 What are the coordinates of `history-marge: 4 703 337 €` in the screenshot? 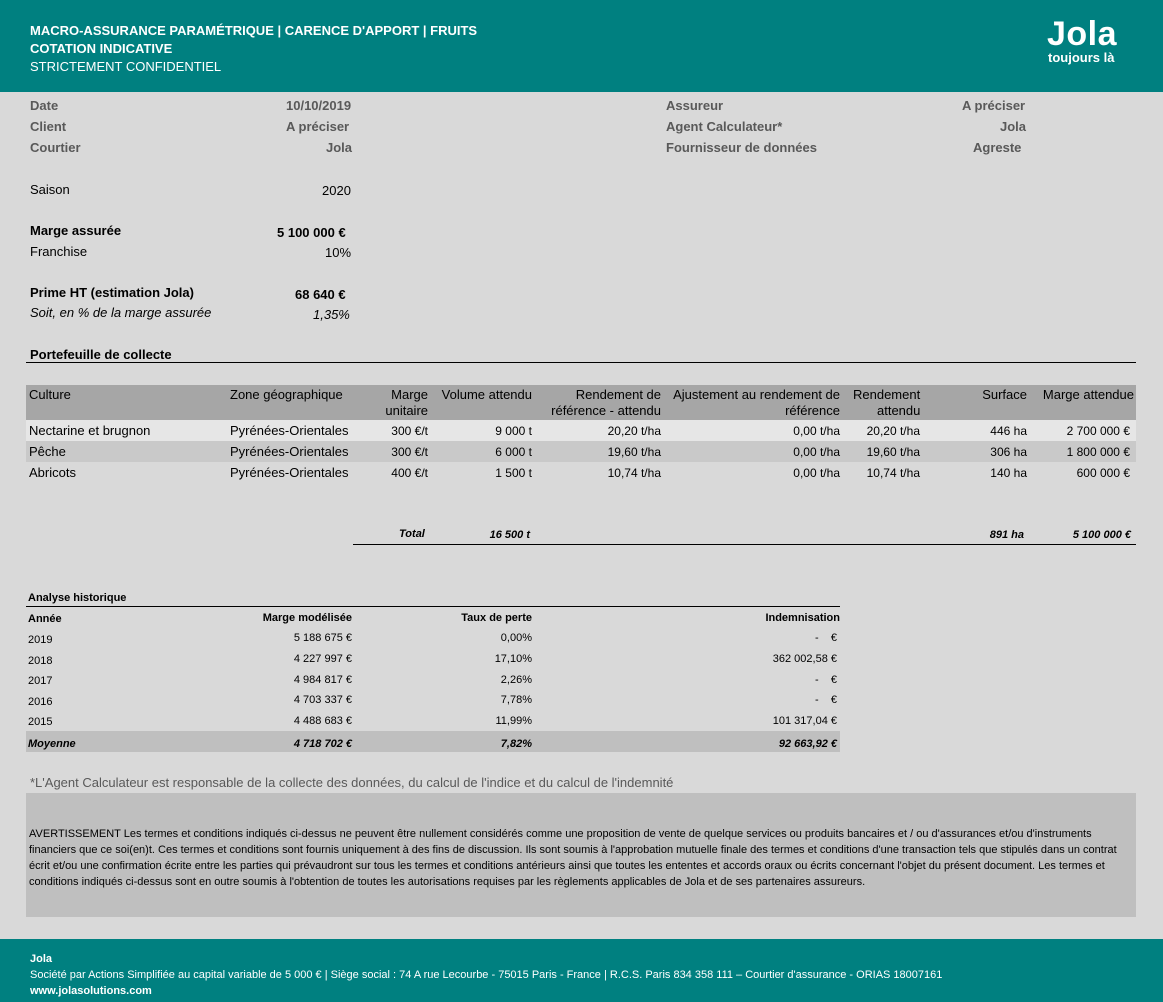 It's located at (322, 700).